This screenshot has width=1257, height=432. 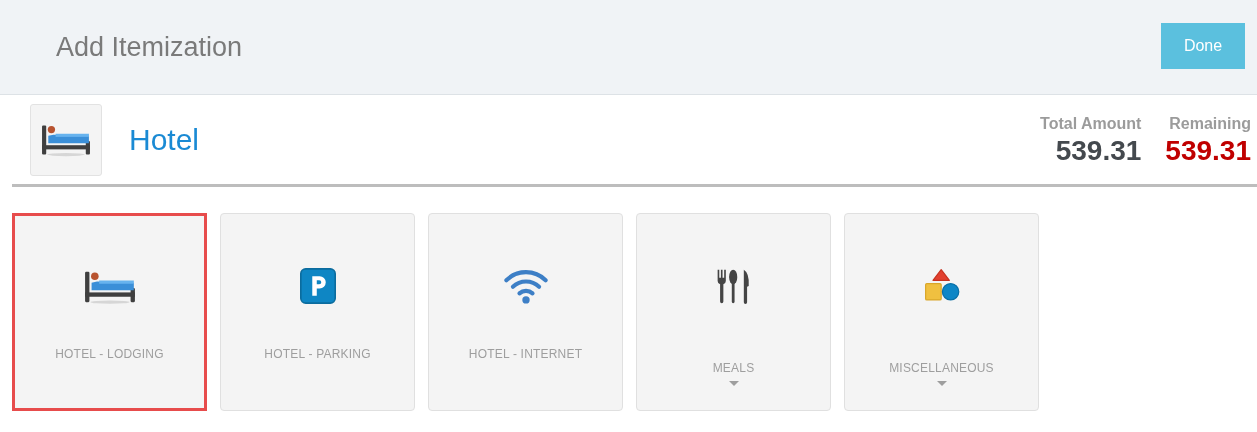 What do you see at coordinates (66, 139) in the screenshot?
I see `bed-icon` at bounding box center [66, 139].